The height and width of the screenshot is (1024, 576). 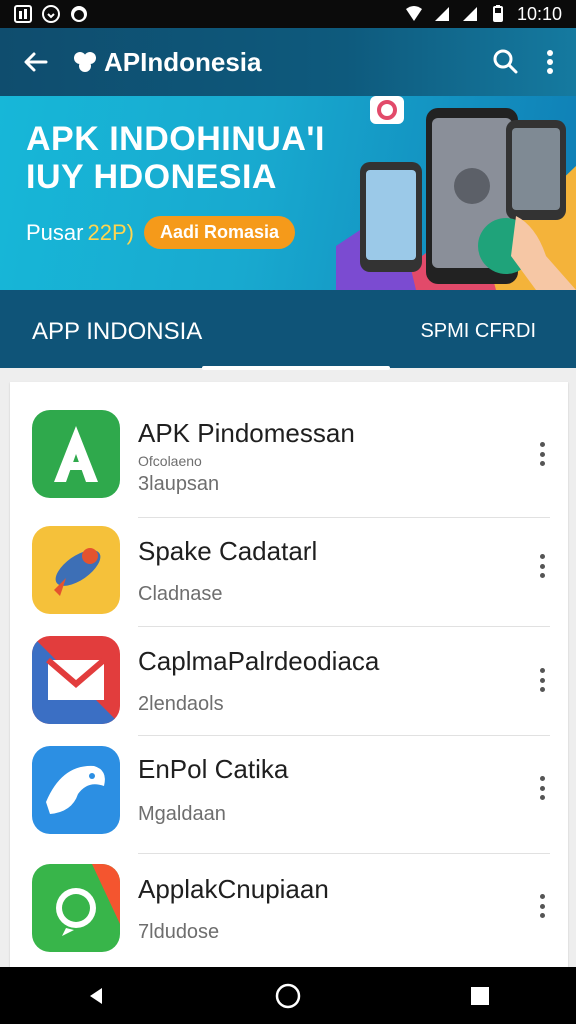 What do you see at coordinates (76, 790) in the screenshot?
I see `app-icon-blue-bird` at bounding box center [76, 790].